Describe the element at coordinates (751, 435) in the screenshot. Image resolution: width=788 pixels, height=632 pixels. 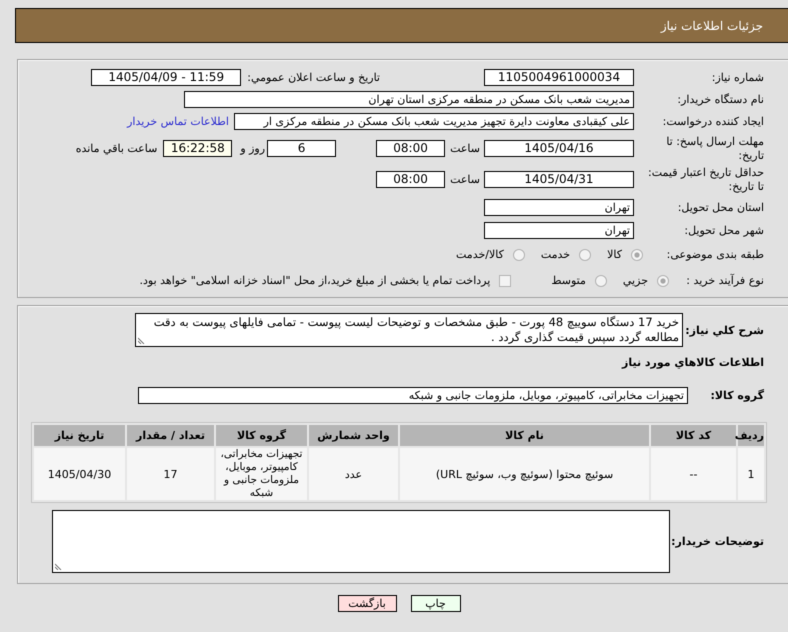
I see `column-header: ردیف` at that location.